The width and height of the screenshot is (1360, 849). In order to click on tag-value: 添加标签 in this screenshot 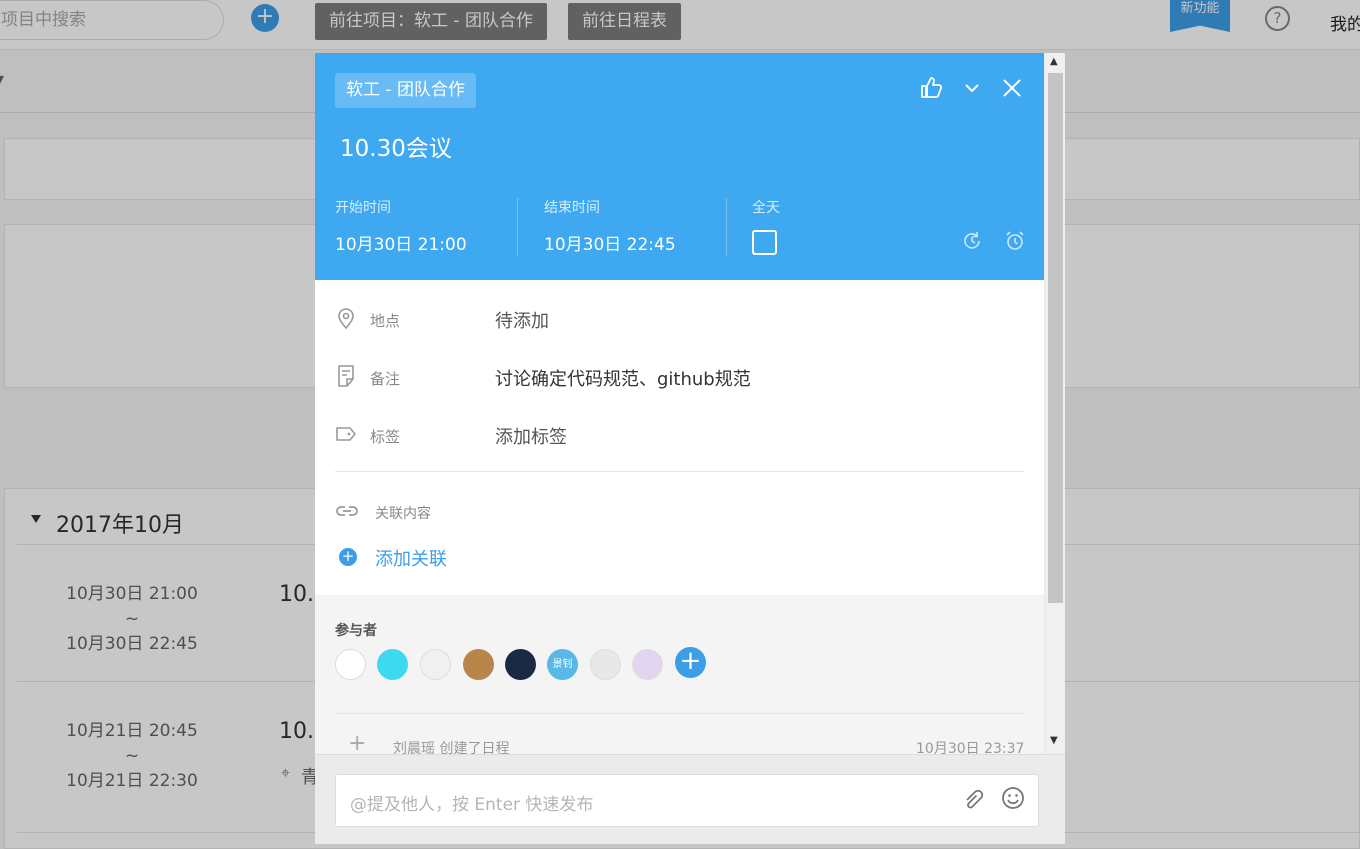, I will do `click(531, 436)`.